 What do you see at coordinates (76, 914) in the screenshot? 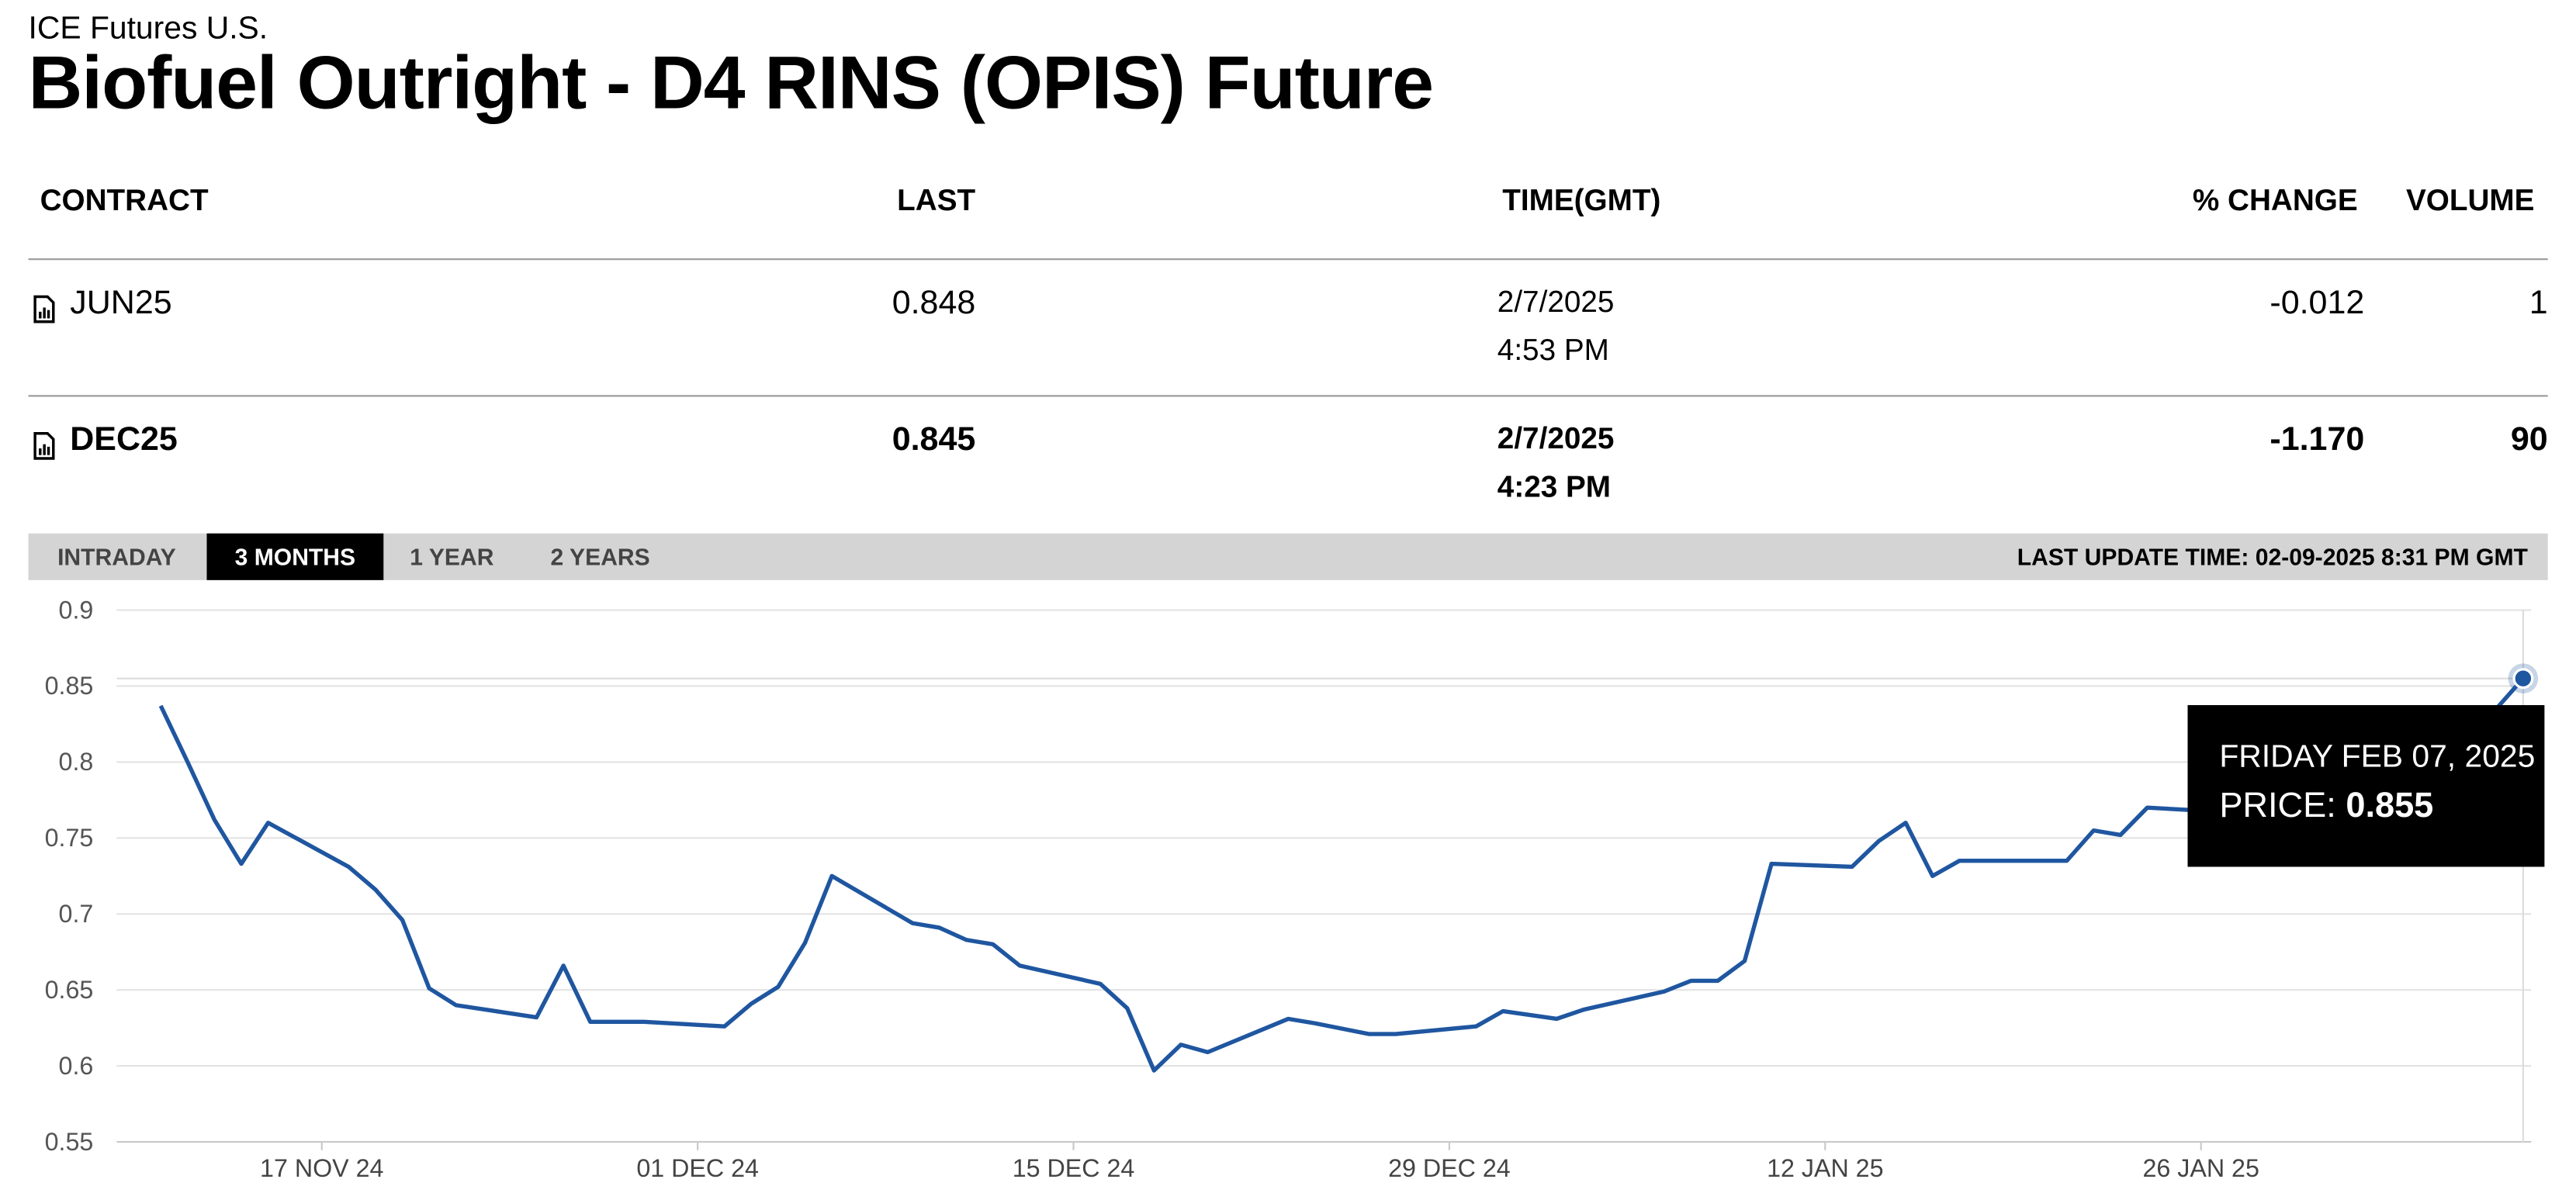
I see `y-tick-label: 0.7` at bounding box center [76, 914].